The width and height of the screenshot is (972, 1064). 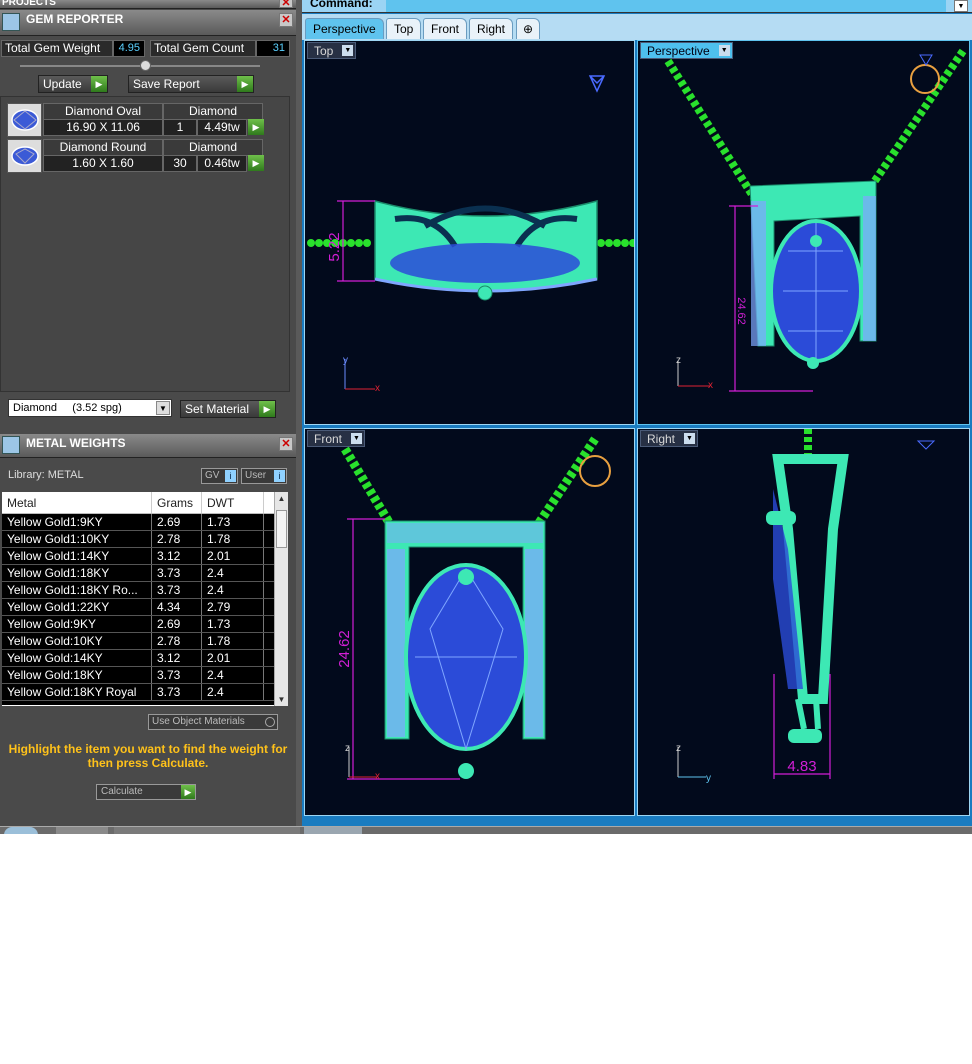 What do you see at coordinates (404, 28) in the screenshot?
I see `tab-top: Top` at bounding box center [404, 28].